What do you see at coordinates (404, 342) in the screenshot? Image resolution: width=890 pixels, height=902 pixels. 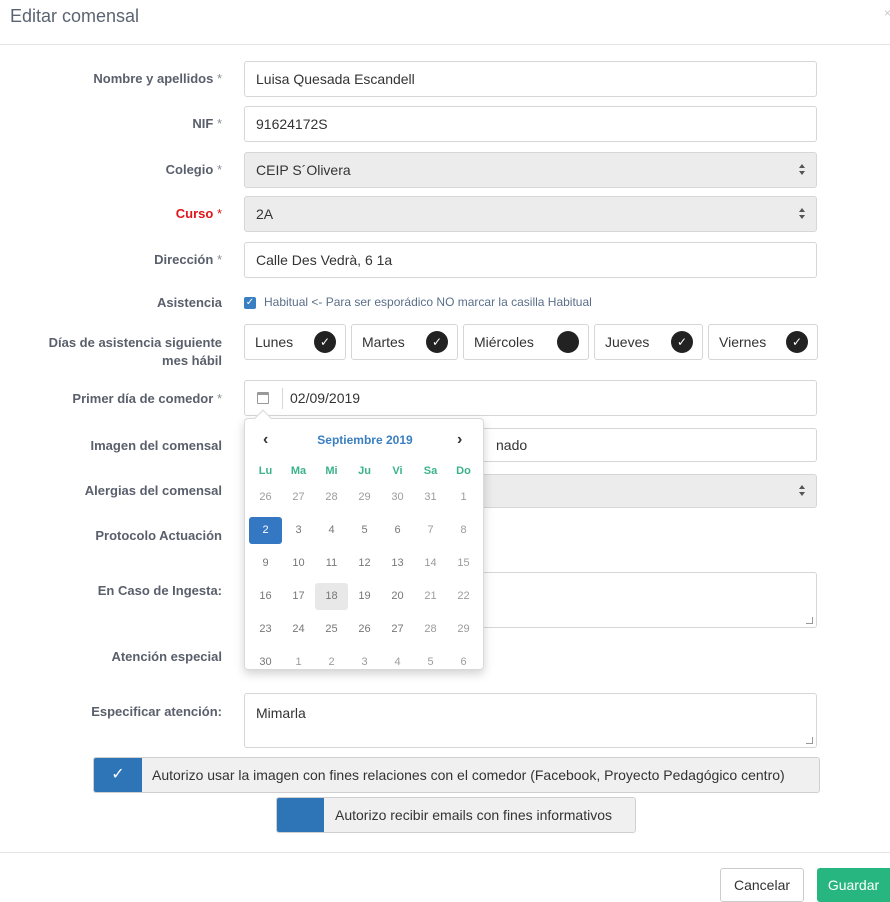 I see `day-martes: Martes ✓` at bounding box center [404, 342].